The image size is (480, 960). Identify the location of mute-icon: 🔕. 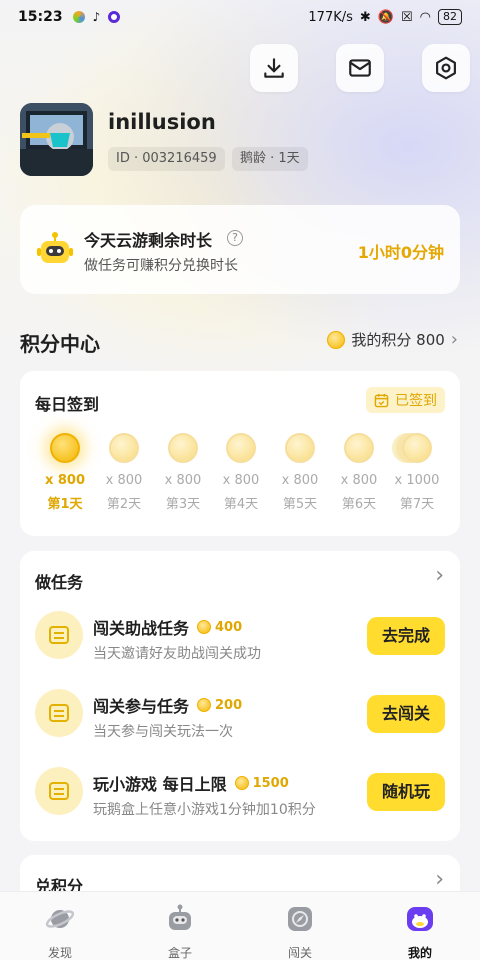
(385, 17).